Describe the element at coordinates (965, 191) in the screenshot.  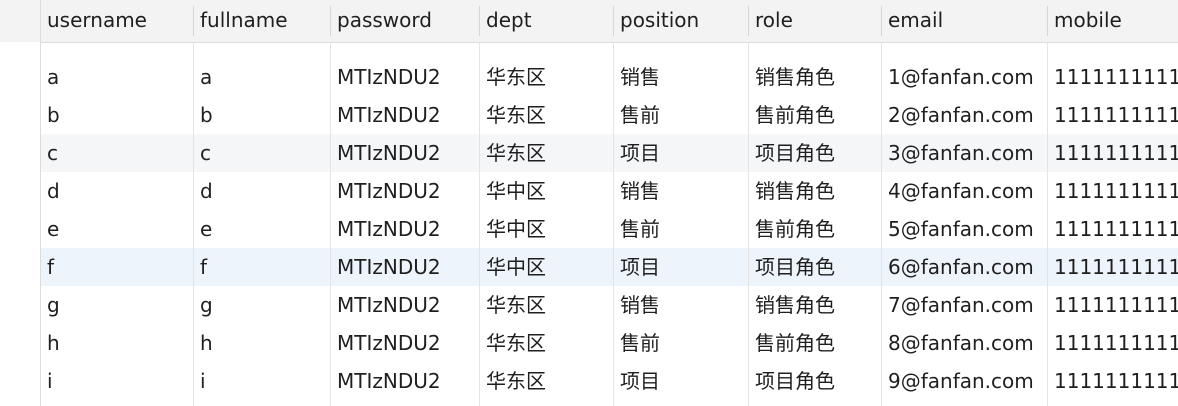
I see `cell-email: 4@fanfan.com` at that location.